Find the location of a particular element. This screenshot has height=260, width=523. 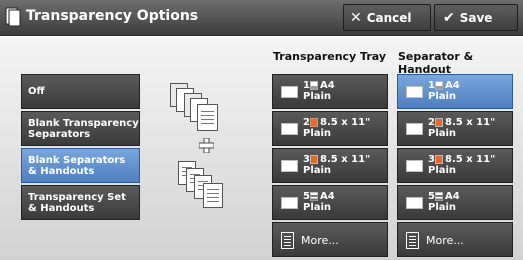

option-blank-separators-handouts: Blank Separators & Handouts is located at coordinates (80, 165).